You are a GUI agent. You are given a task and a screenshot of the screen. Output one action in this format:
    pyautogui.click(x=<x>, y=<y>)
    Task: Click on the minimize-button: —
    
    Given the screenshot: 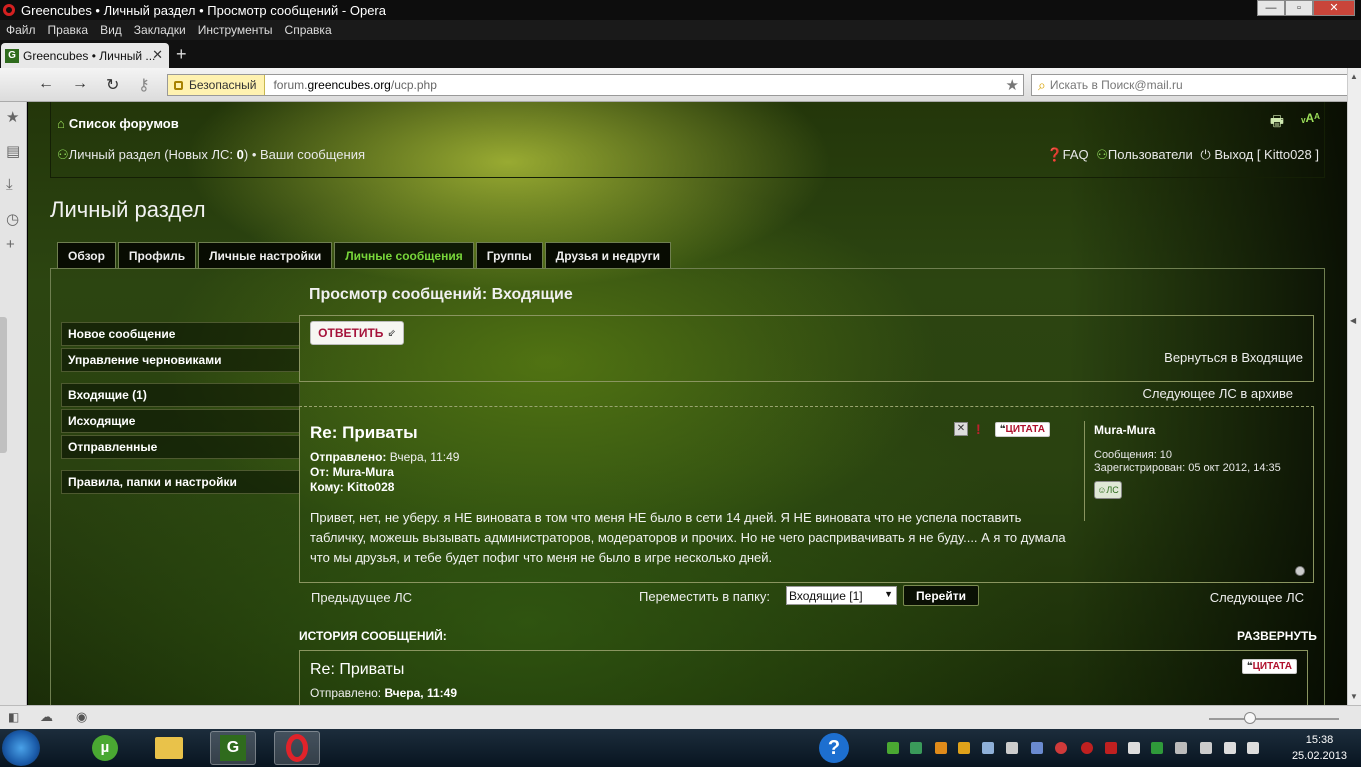 What is the action you would take?
    pyautogui.click(x=1271, y=8)
    